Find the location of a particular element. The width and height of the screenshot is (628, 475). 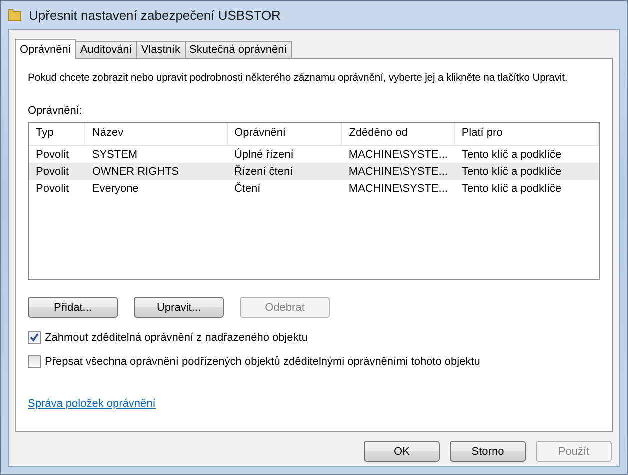

dialog-button: Storno is located at coordinates (488, 451).